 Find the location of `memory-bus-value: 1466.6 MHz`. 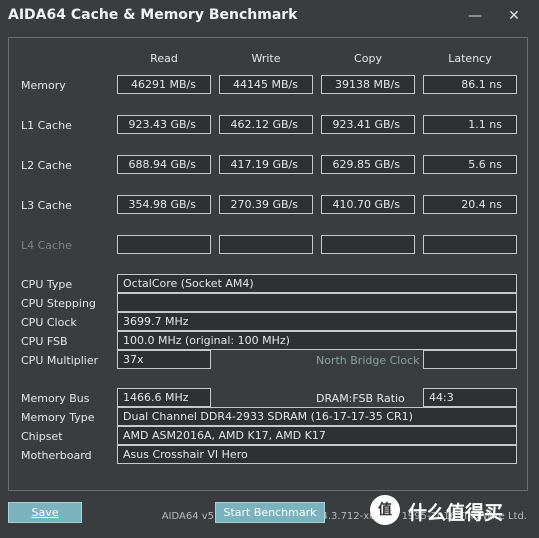

memory-bus-value: 1466.6 MHz is located at coordinates (164, 397).